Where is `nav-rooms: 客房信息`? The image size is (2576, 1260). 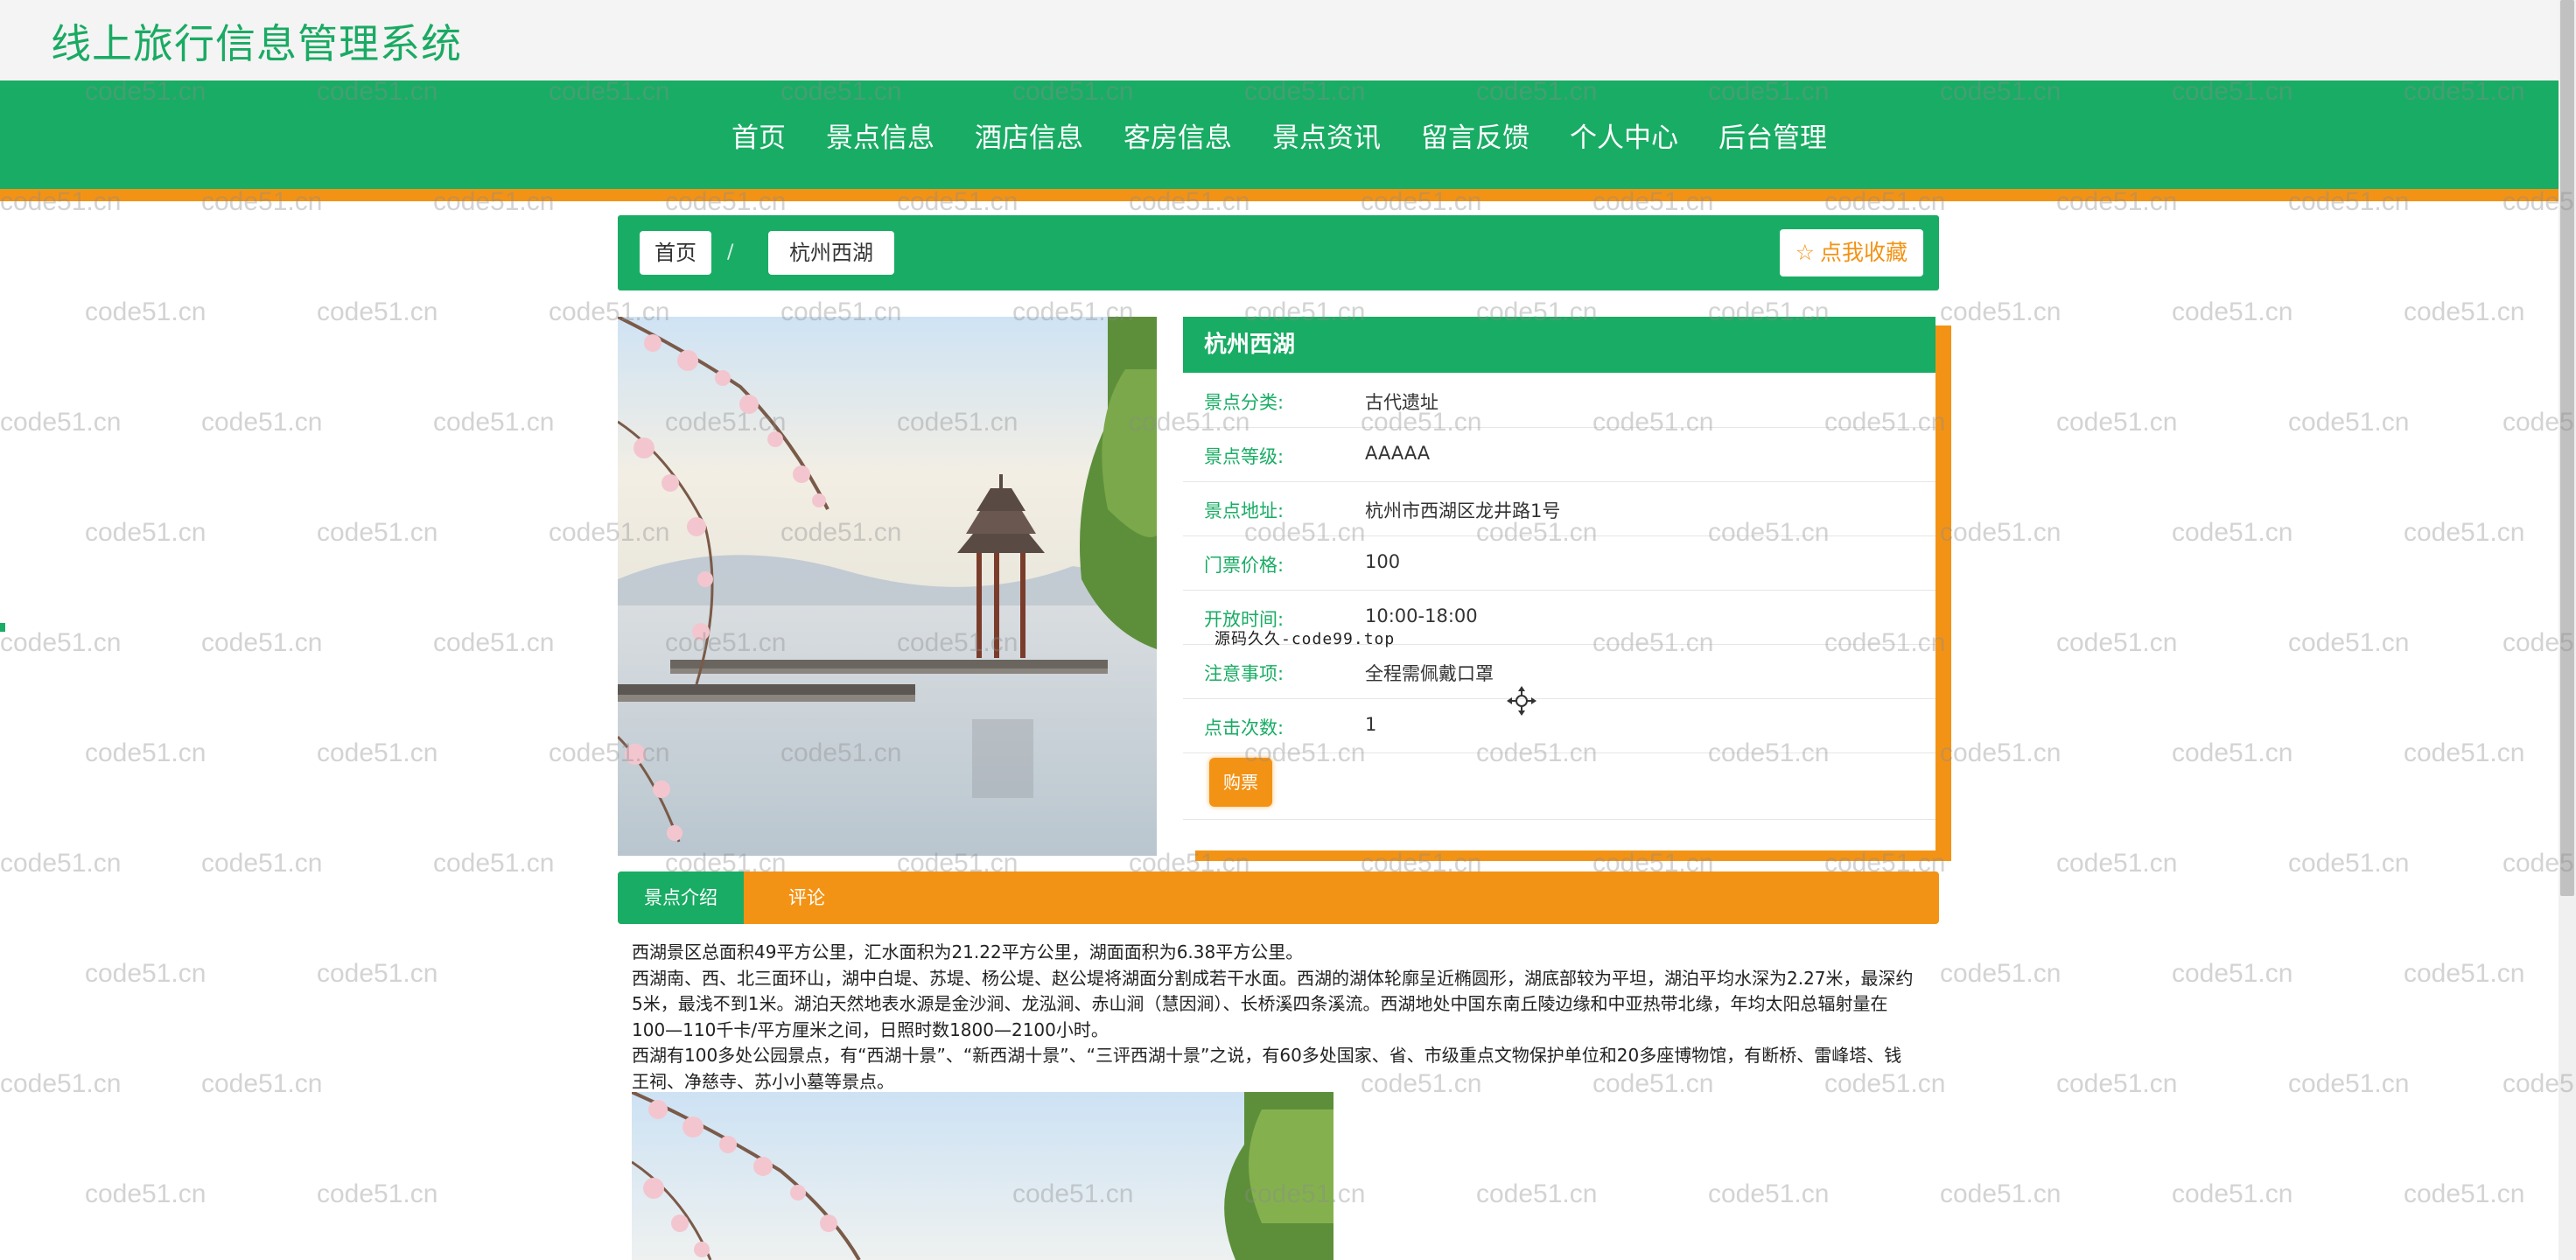 nav-rooms: 客房信息 is located at coordinates (1178, 135).